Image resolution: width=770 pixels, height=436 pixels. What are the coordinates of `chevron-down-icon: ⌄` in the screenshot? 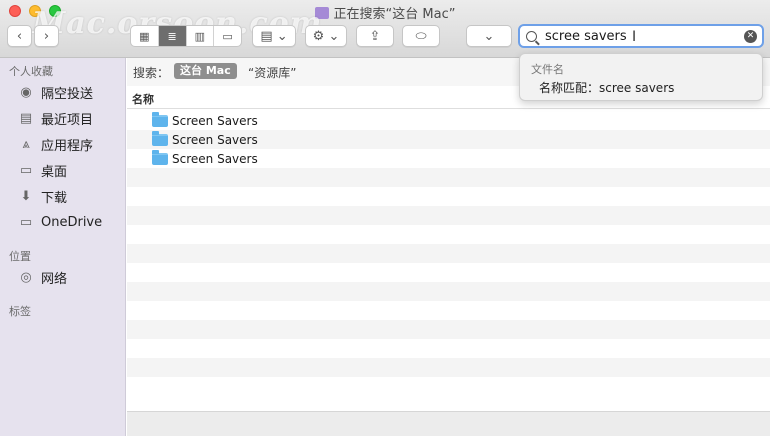 It's located at (489, 36).